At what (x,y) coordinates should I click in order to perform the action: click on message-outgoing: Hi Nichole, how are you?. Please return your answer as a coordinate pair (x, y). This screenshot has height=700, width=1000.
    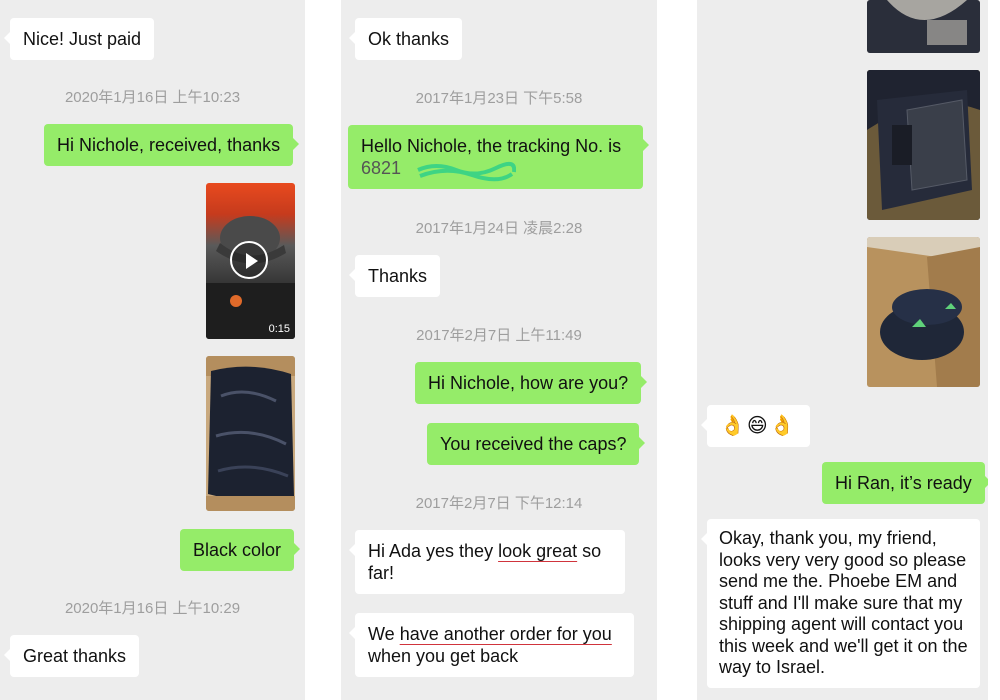
    Looking at the image, I should click on (531, 383).